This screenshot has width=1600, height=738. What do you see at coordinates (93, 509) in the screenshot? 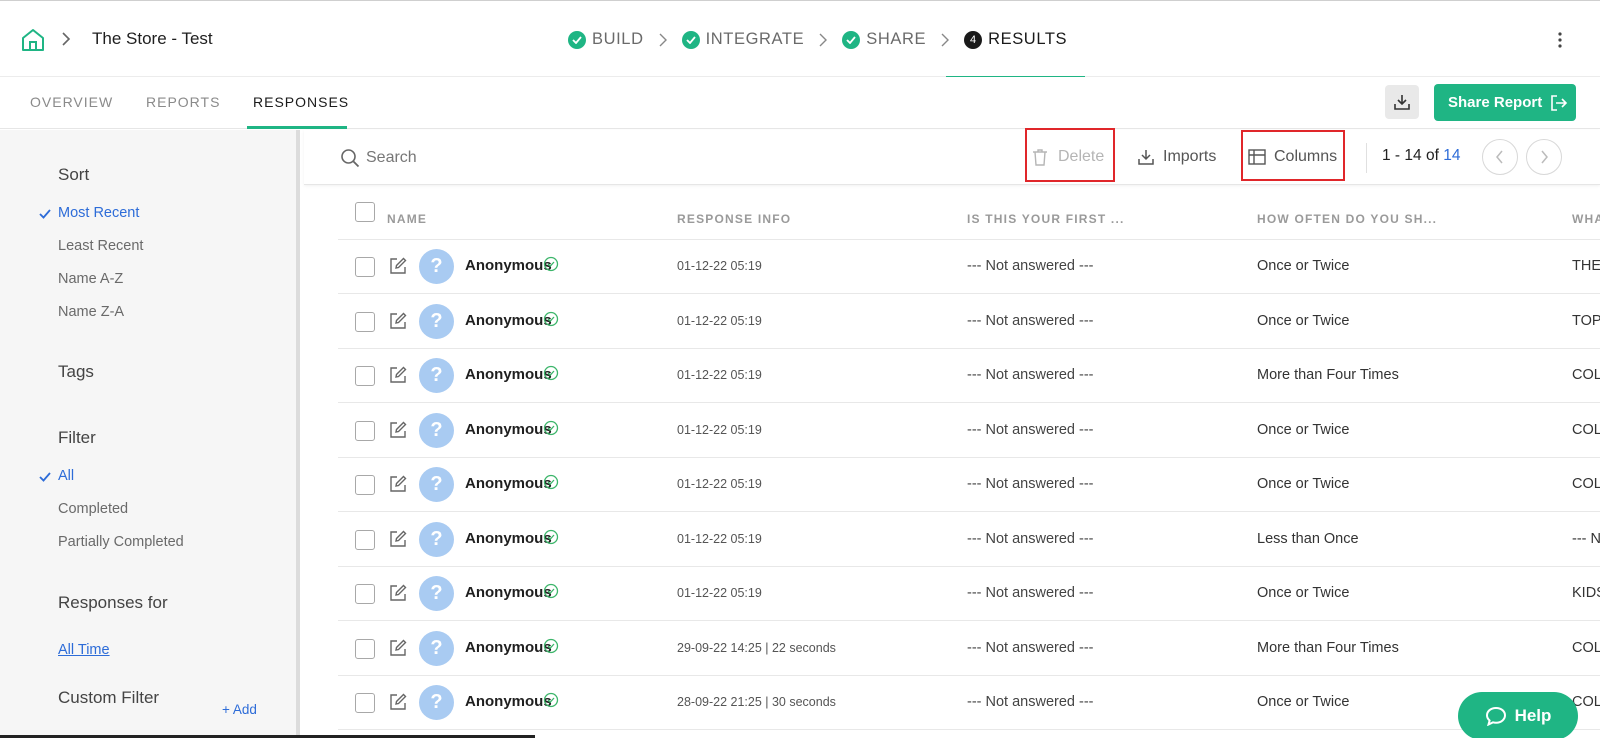
I see `filter-completed: Completed` at bounding box center [93, 509].